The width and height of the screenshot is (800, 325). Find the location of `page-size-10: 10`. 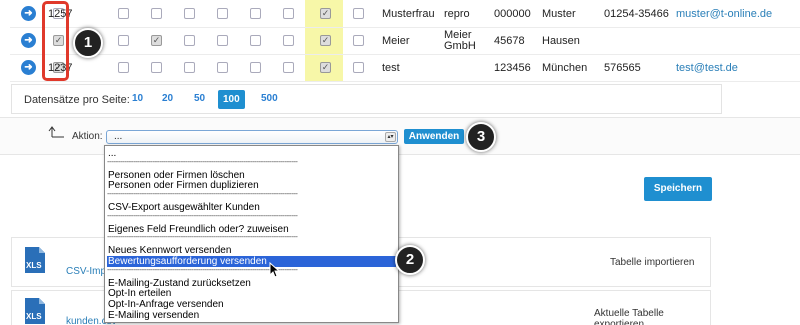

page-size-10: 10 is located at coordinates (137, 98).